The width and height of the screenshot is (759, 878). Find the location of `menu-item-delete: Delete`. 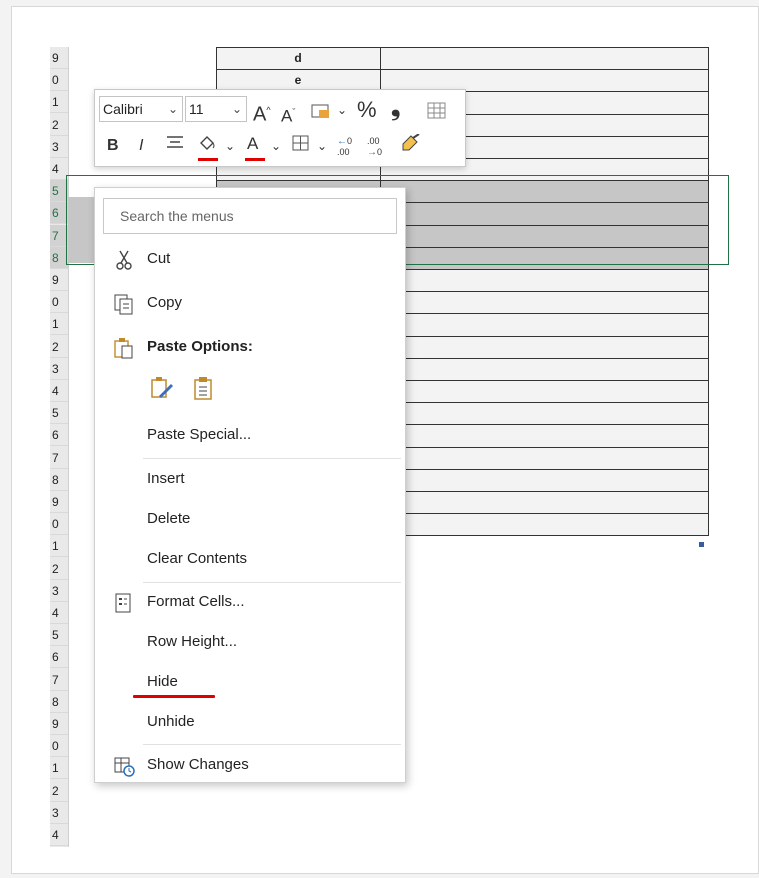

menu-item-delete: Delete is located at coordinates (250, 520).